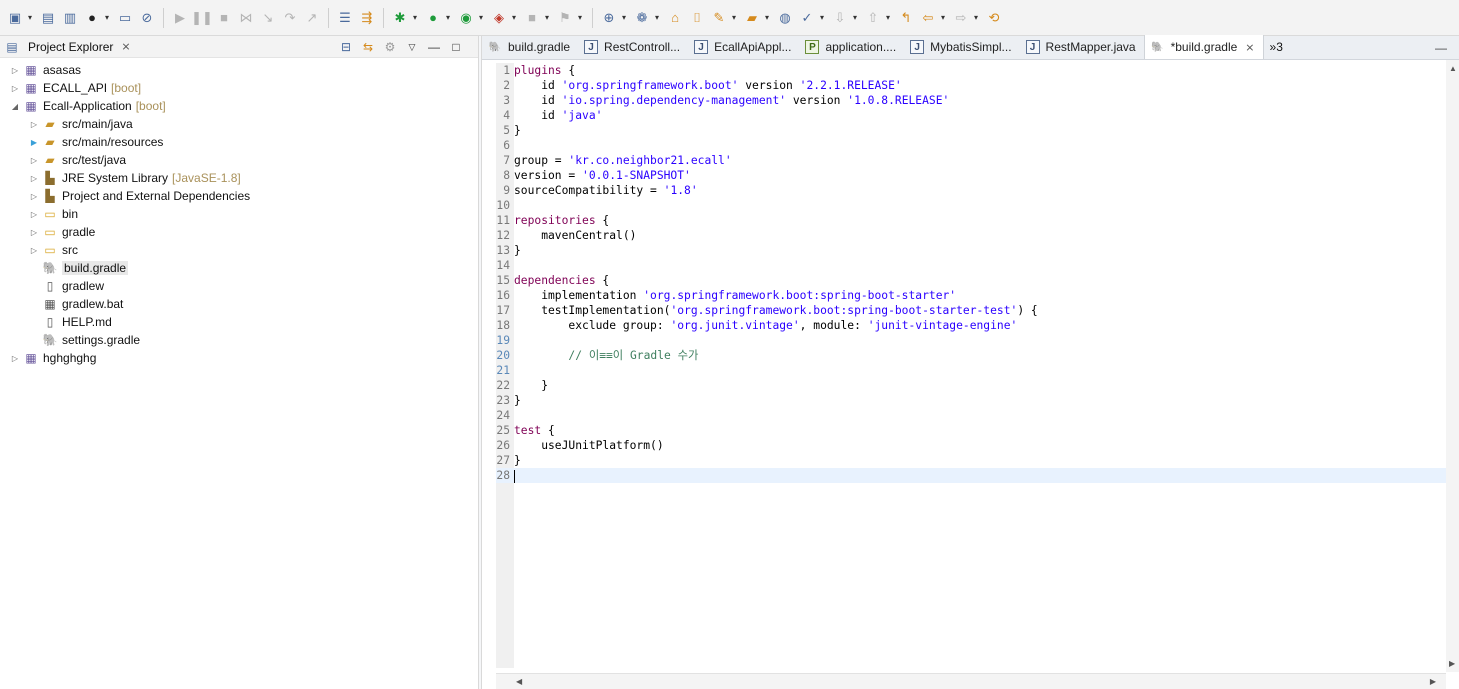  What do you see at coordinates (961, 18) in the screenshot?
I see `forward-icon: ⇨` at bounding box center [961, 18].